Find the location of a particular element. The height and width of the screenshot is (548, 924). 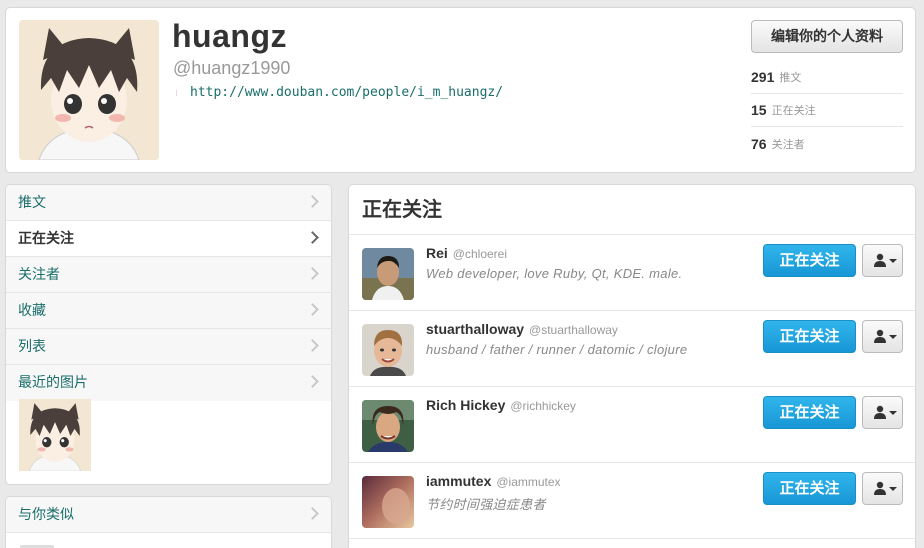

sidebar-item-label: 最近的图片 is located at coordinates (53, 382).